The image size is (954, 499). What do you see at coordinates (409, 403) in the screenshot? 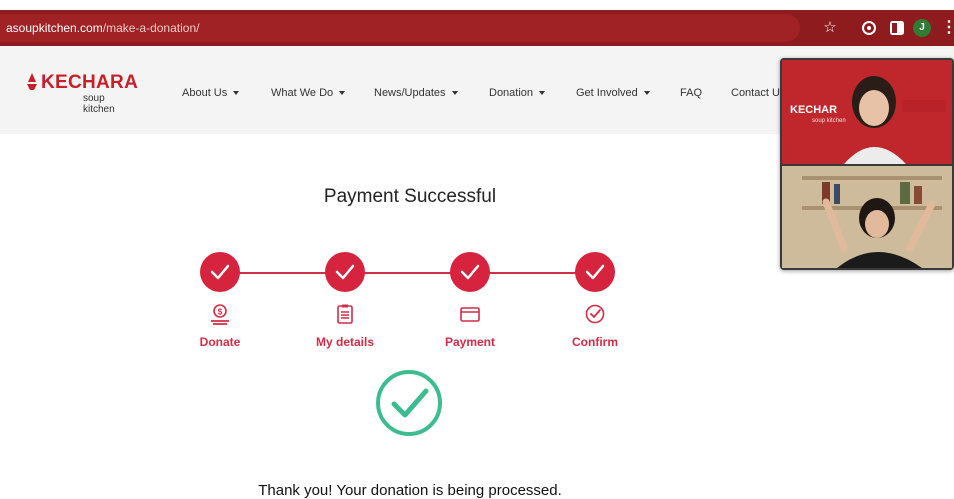
I see `success-check-icon` at bounding box center [409, 403].